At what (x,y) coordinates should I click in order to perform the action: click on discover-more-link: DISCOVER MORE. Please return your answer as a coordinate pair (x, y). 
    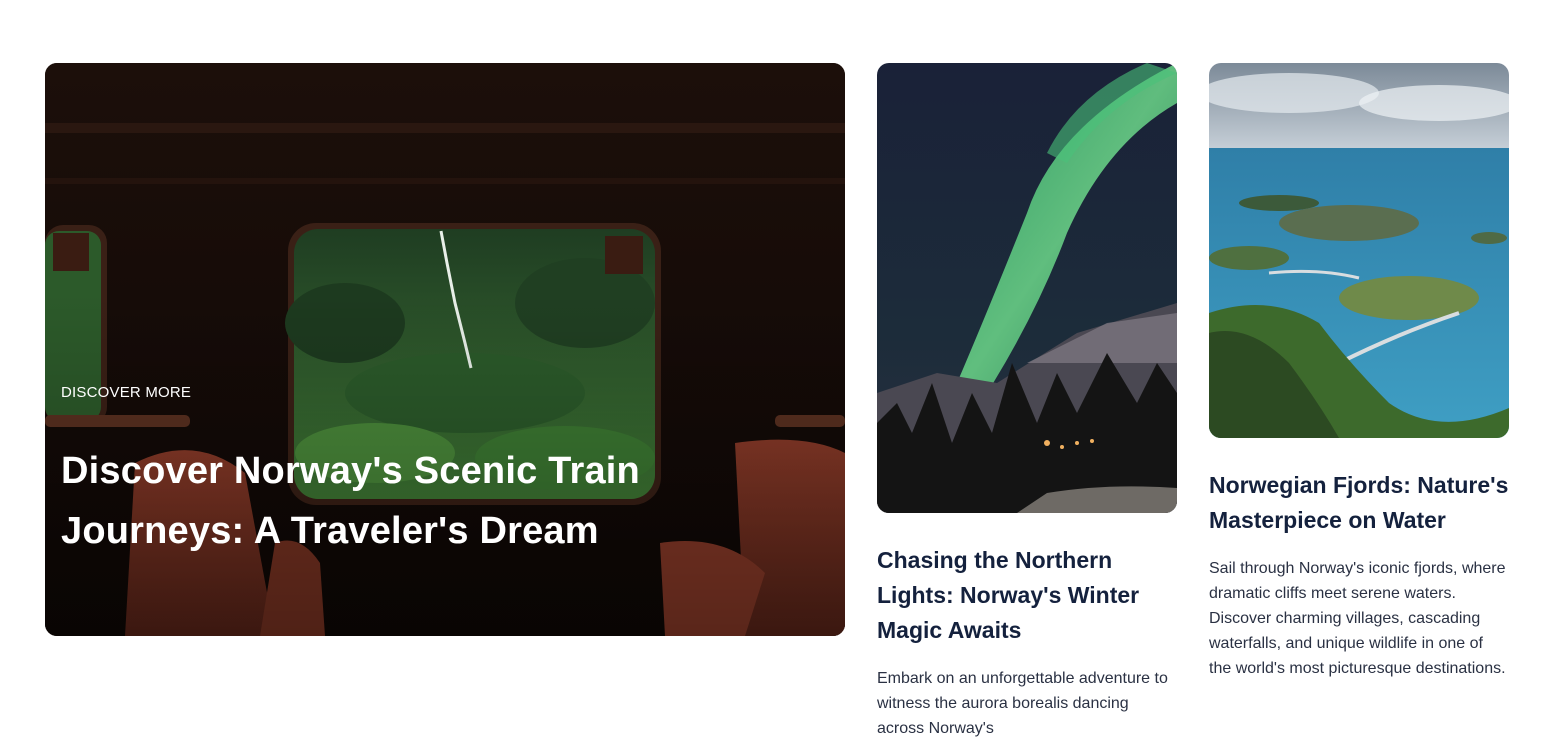
    Looking at the image, I should click on (126, 392).